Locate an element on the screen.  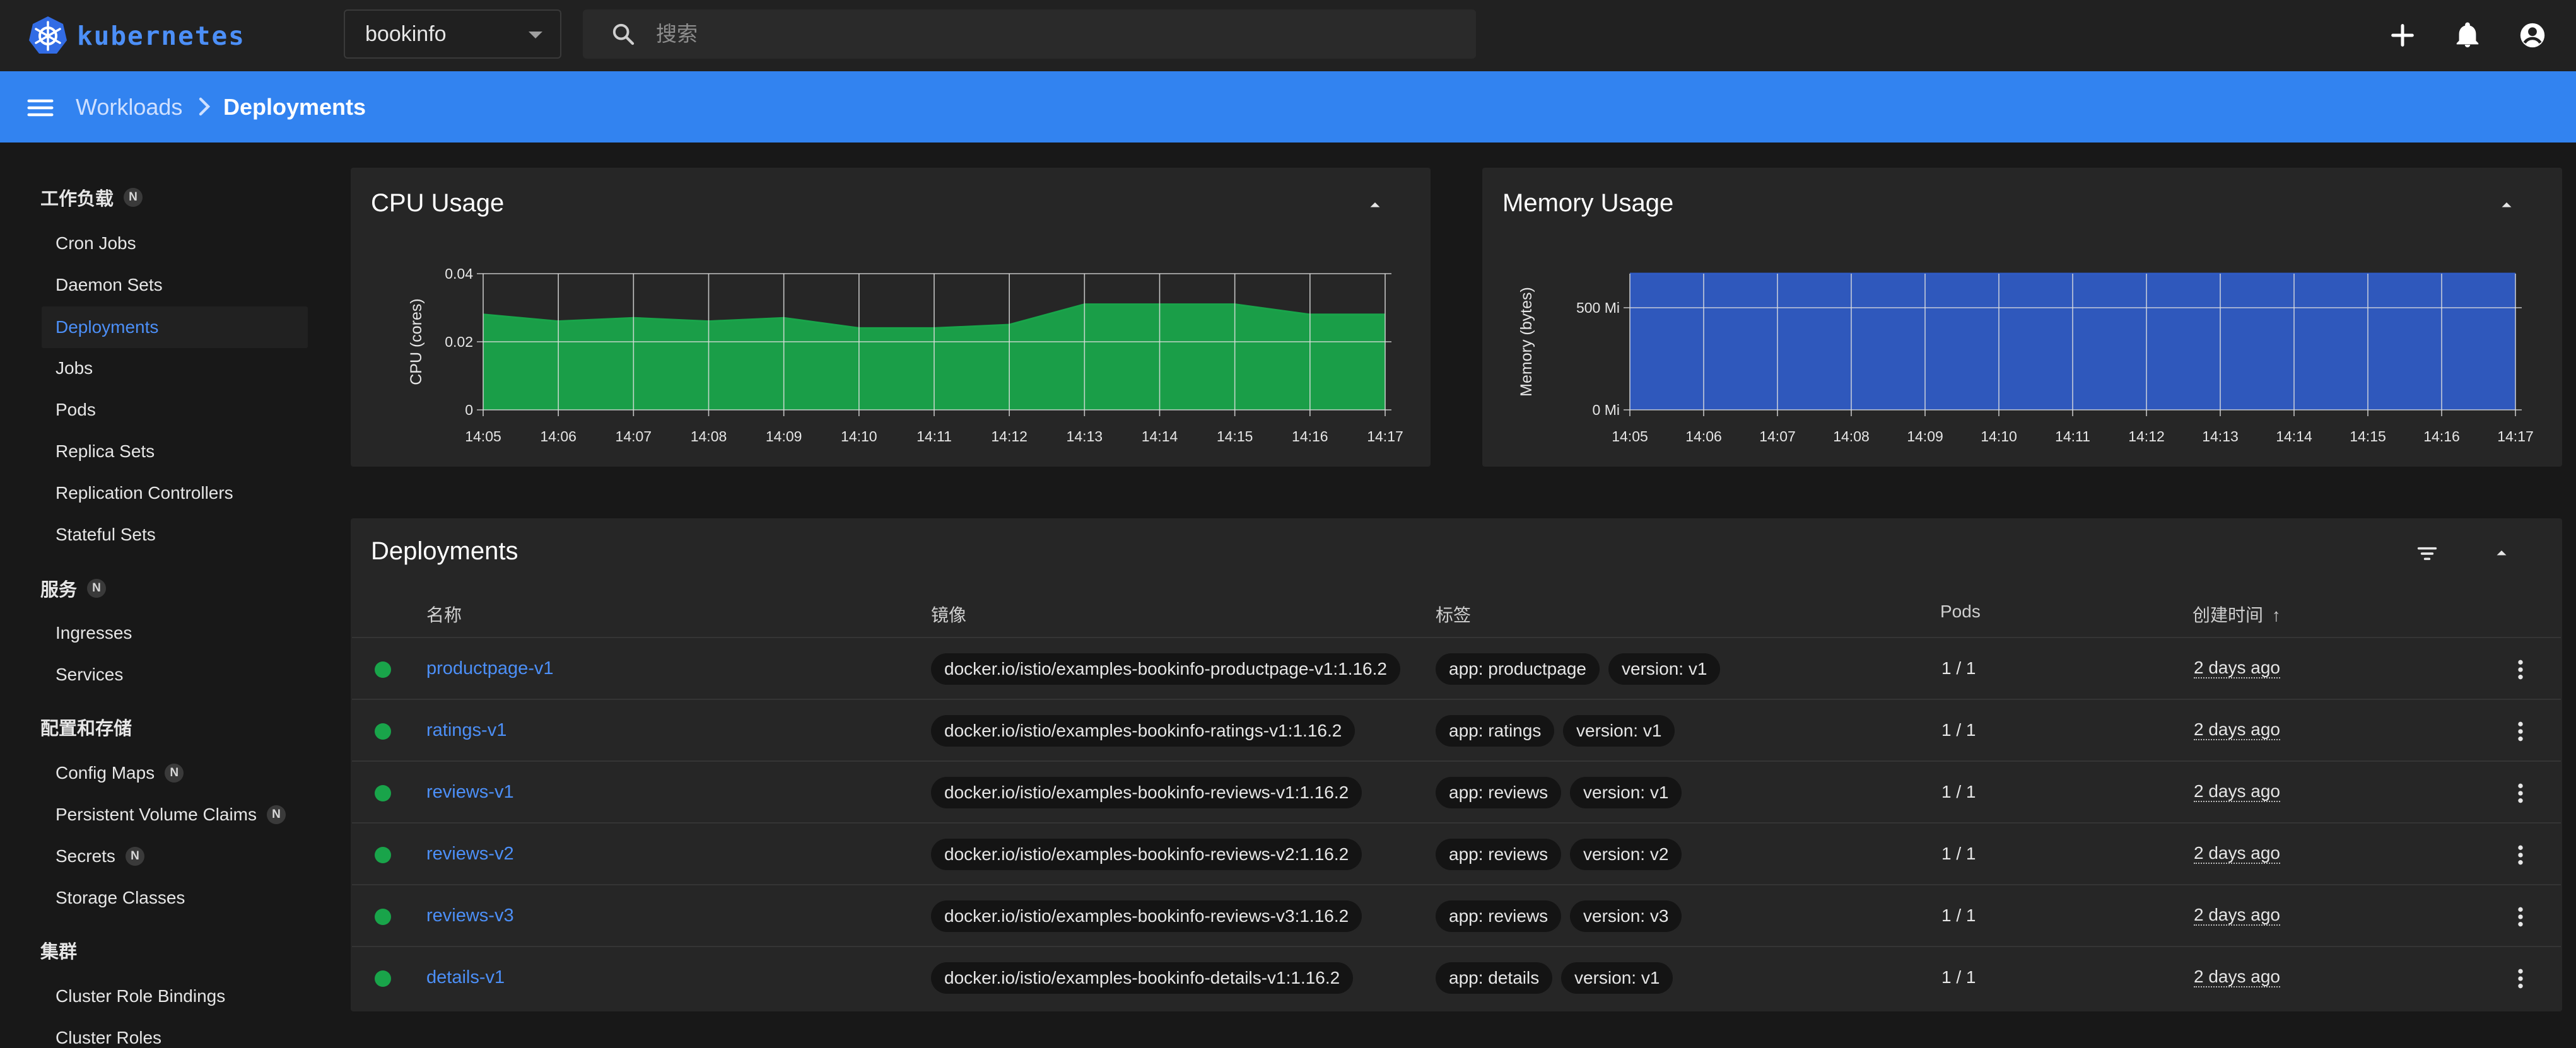
menu-hamburger-icon is located at coordinates (40, 107).